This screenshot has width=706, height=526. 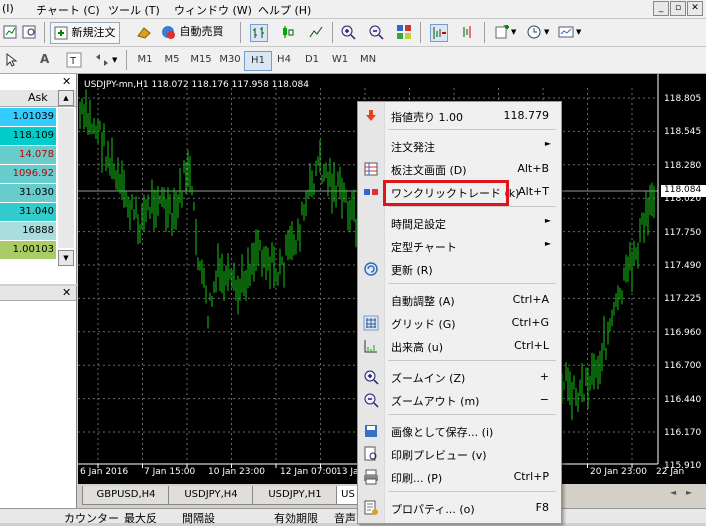 I want to click on context-menu-item: ズームイン (Z) +, so click(x=459, y=377).